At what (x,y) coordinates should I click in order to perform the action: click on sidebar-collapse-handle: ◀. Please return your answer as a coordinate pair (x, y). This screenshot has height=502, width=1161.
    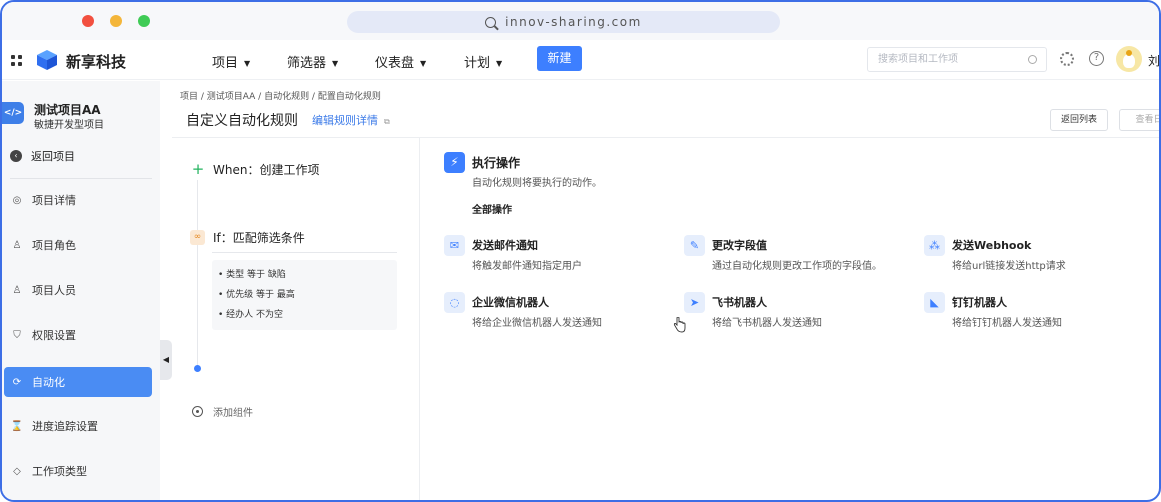
    Looking at the image, I should click on (166, 360).